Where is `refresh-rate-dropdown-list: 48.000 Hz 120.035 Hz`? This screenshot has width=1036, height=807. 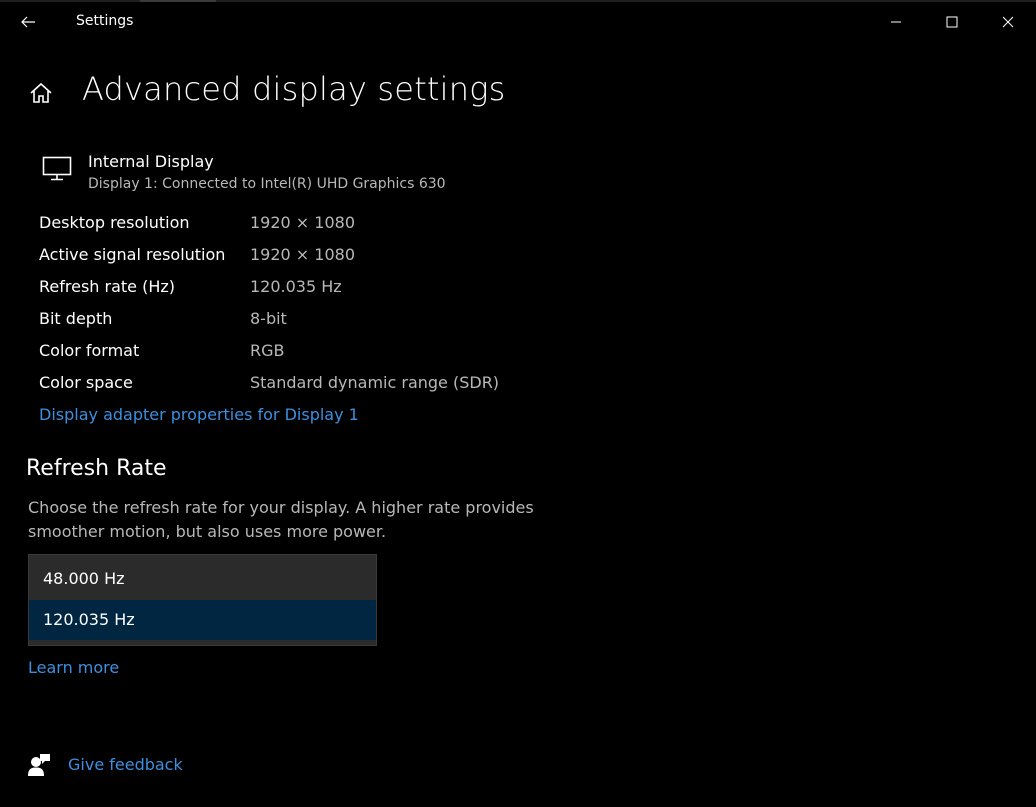 refresh-rate-dropdown-list: 48.000 Hz 120.035 Hz is located at coordinates (202, 600).